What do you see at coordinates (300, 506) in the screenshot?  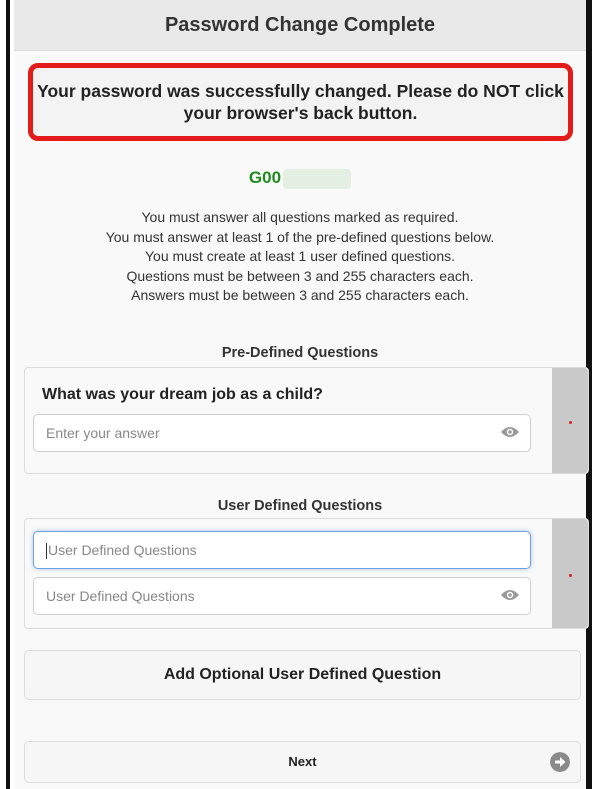 I see `user-defined-section-title: User Defined Questions` at bounding box center [300, 506].